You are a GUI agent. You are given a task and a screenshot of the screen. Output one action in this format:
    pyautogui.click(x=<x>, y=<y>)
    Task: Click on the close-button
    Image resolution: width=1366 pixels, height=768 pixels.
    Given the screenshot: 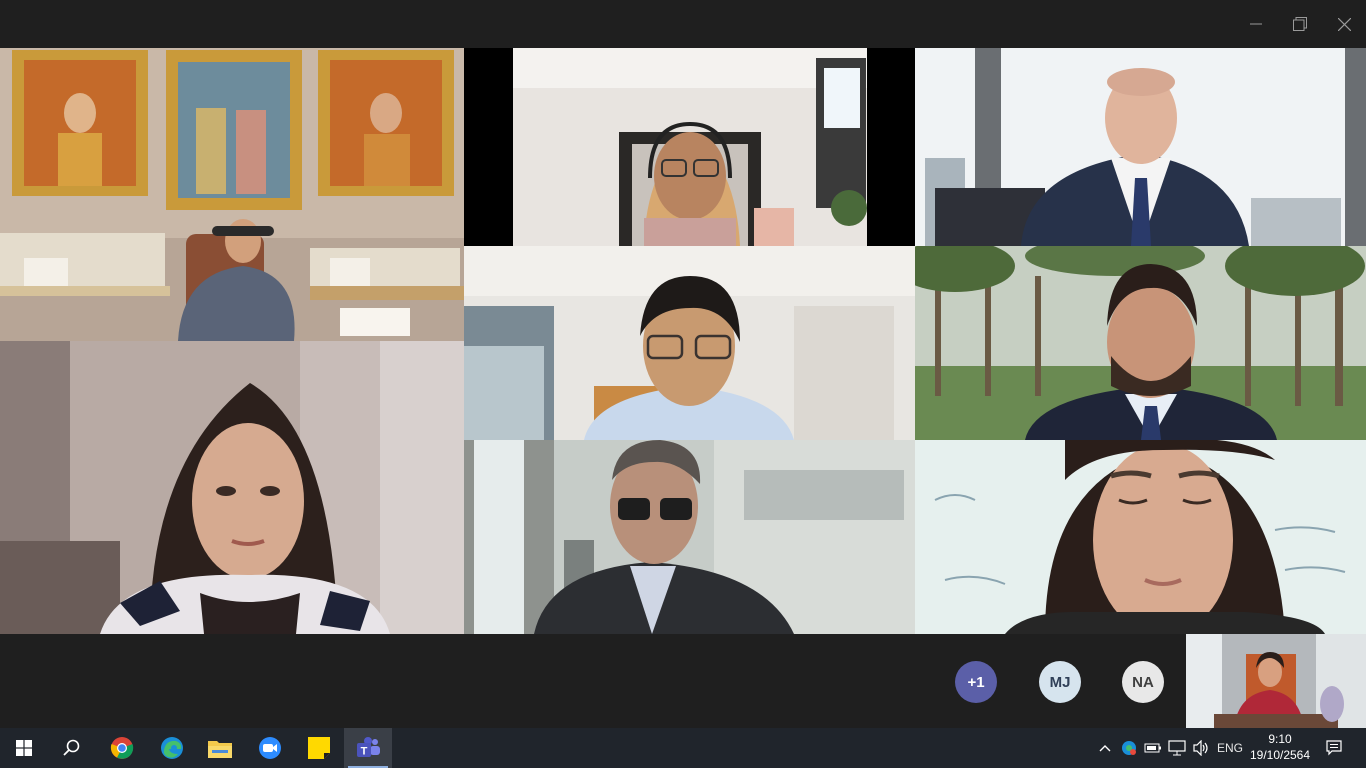 What is the action you would take?
    pyautogui.click(x=1344, y=24)
    